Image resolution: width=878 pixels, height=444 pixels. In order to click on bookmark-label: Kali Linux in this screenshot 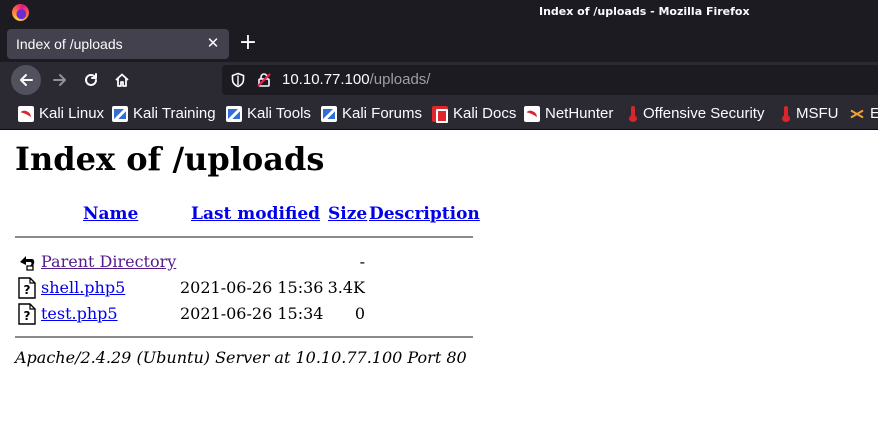, I will do `click(72, 113)`.